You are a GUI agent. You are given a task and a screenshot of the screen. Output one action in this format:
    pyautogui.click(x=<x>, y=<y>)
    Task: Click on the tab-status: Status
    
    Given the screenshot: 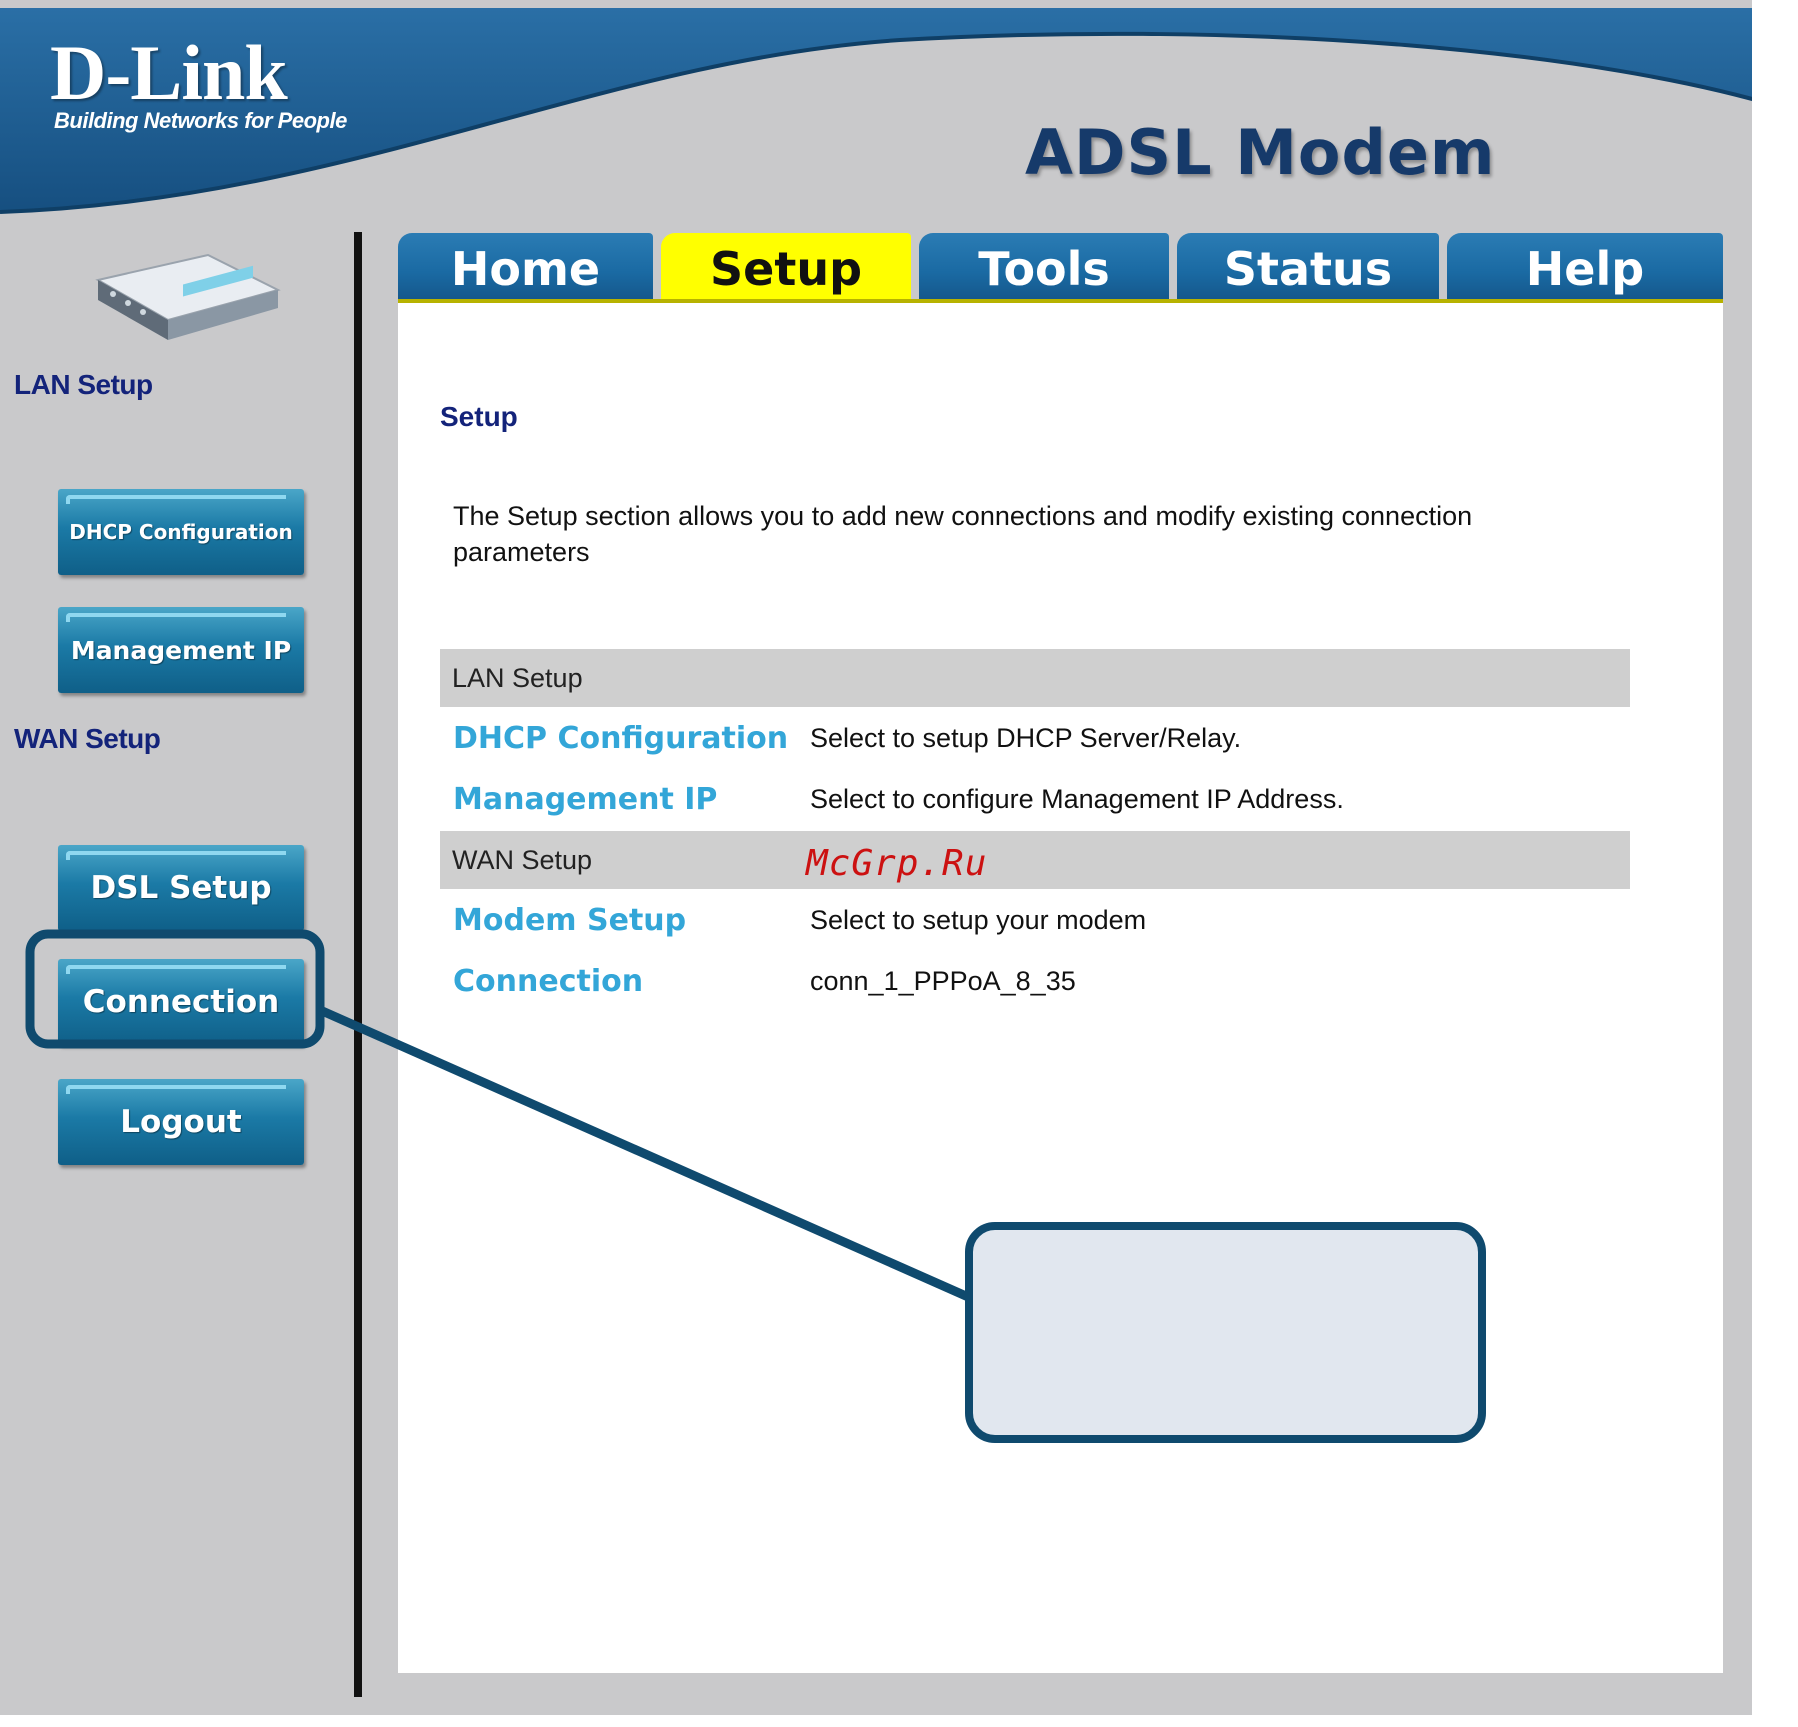 What is the action you would take?
    pyautogui.click(x=1308, y=266)
    